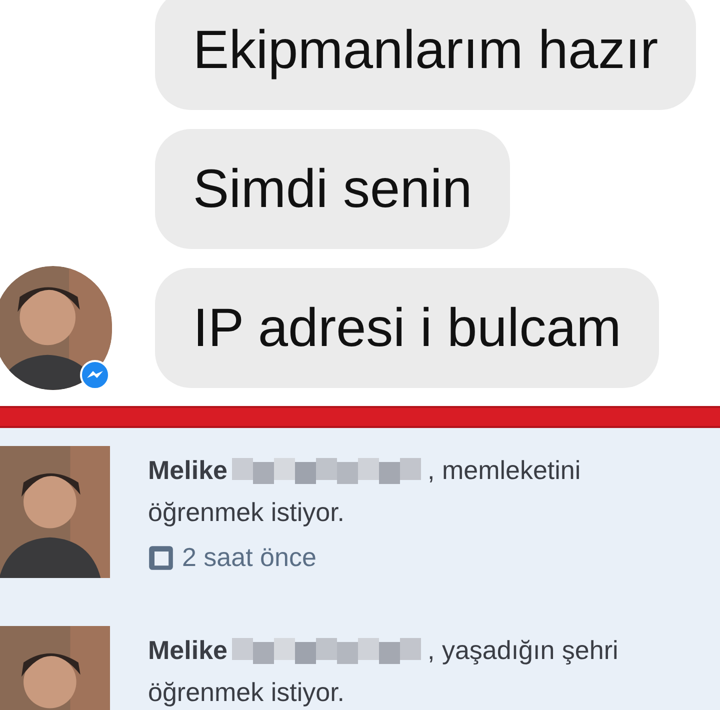 This screenshot has width=720, height=710. Describe the element at coordinates (523, 650) in the screenshot. I see `notification-text: , yaşadığın şehri` at that location.